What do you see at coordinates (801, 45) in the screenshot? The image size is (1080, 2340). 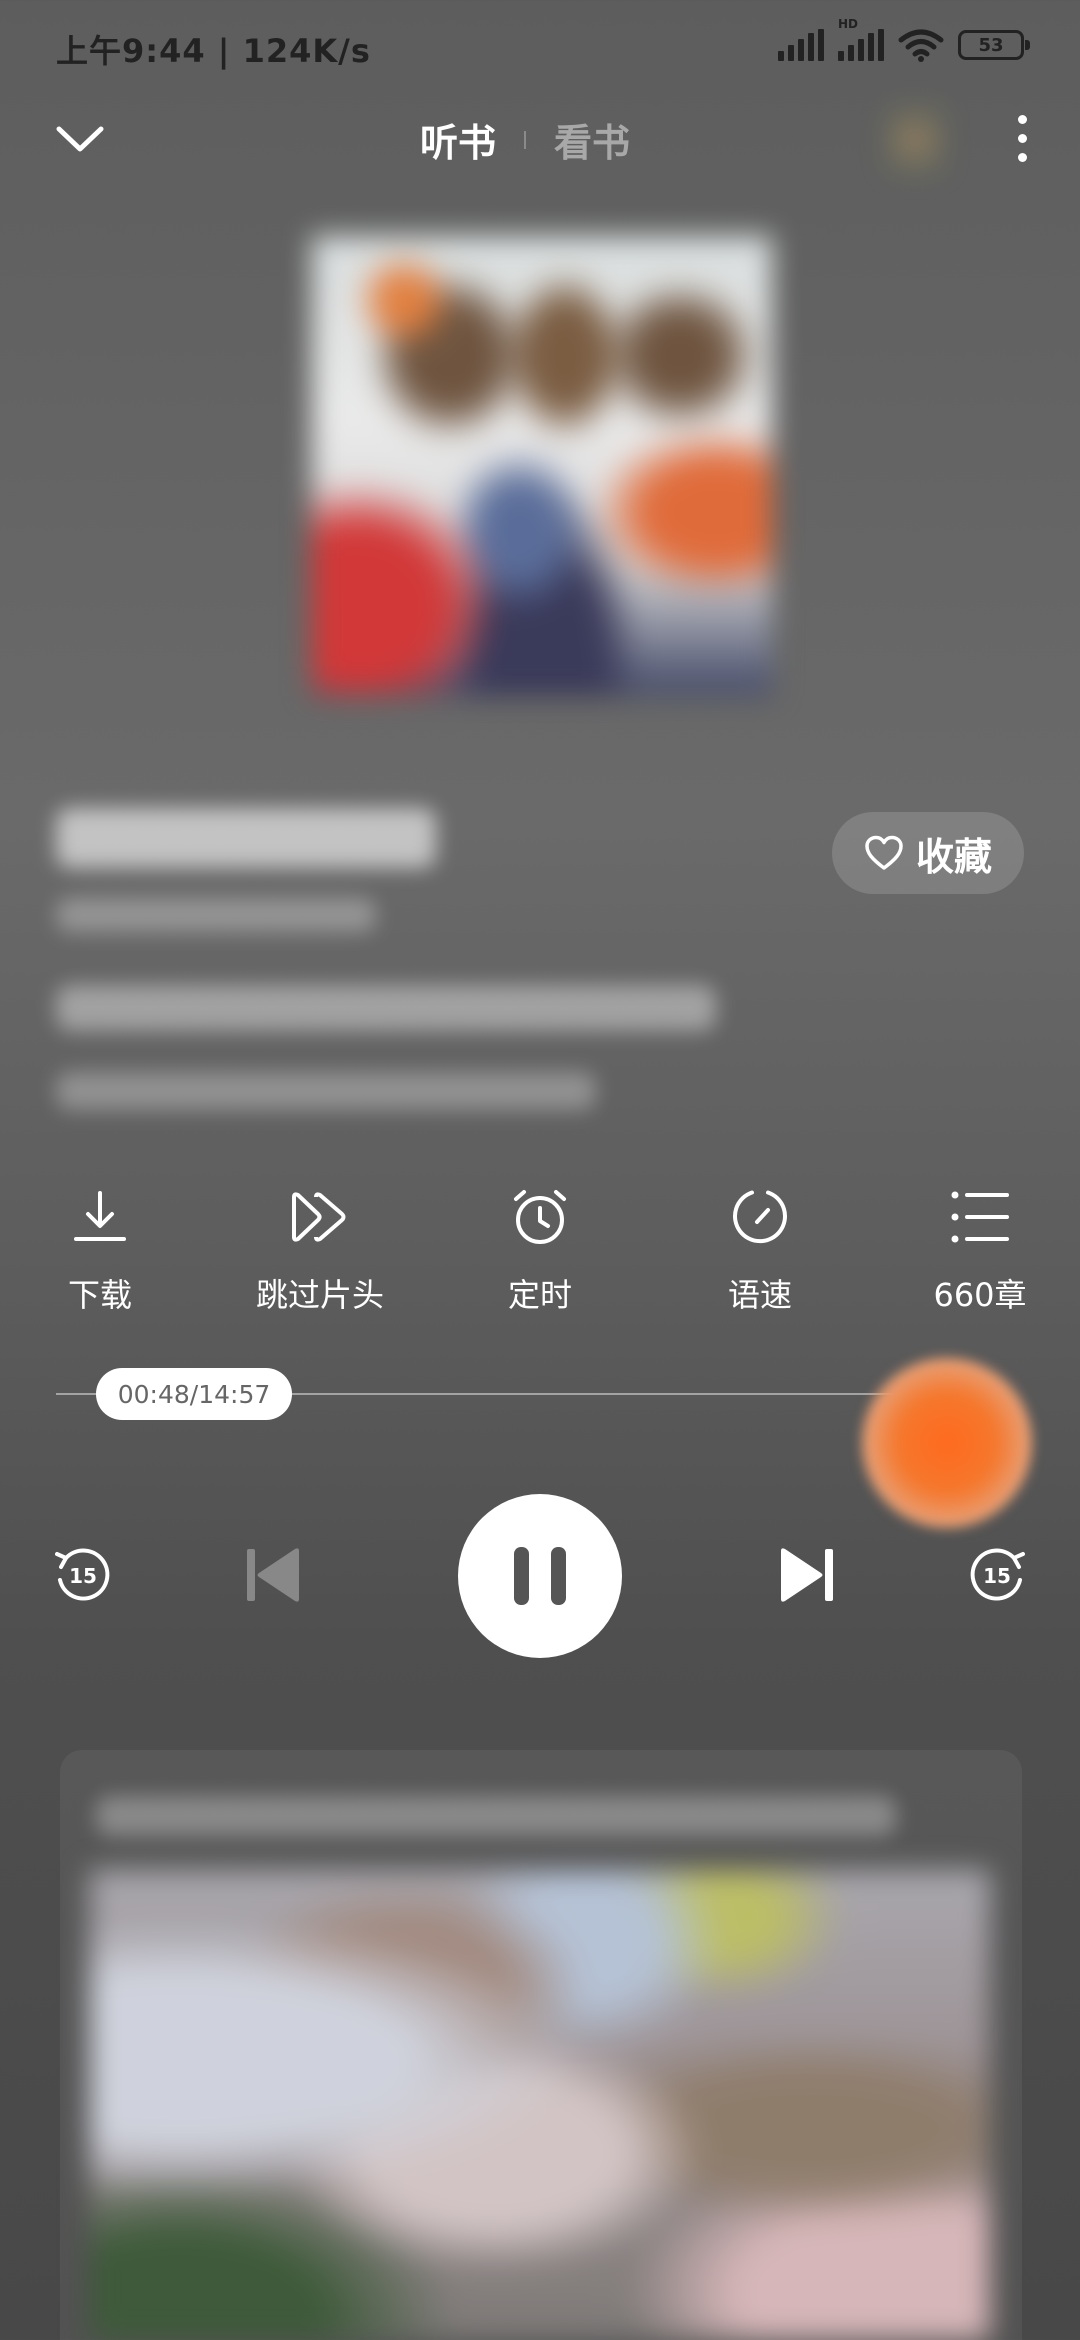 I see `signal-icon` at bounding box center [801, 45].